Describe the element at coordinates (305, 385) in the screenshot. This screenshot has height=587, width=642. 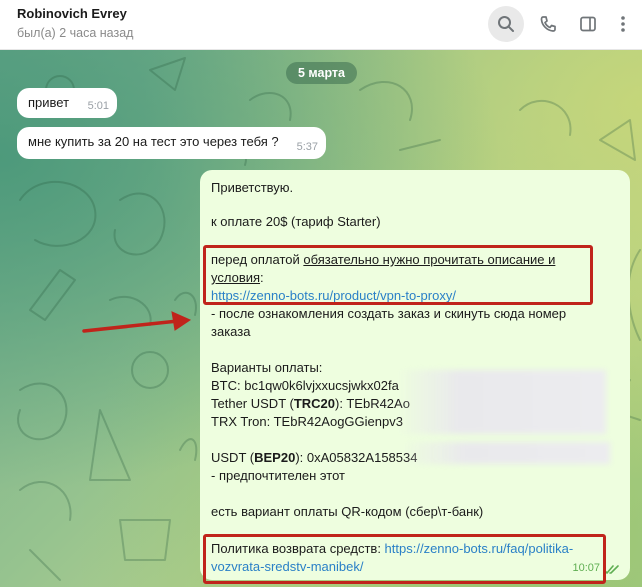
I see `message-line: BTC: bc1qw0k6lvjxxucsjwkx02fa` at that location.